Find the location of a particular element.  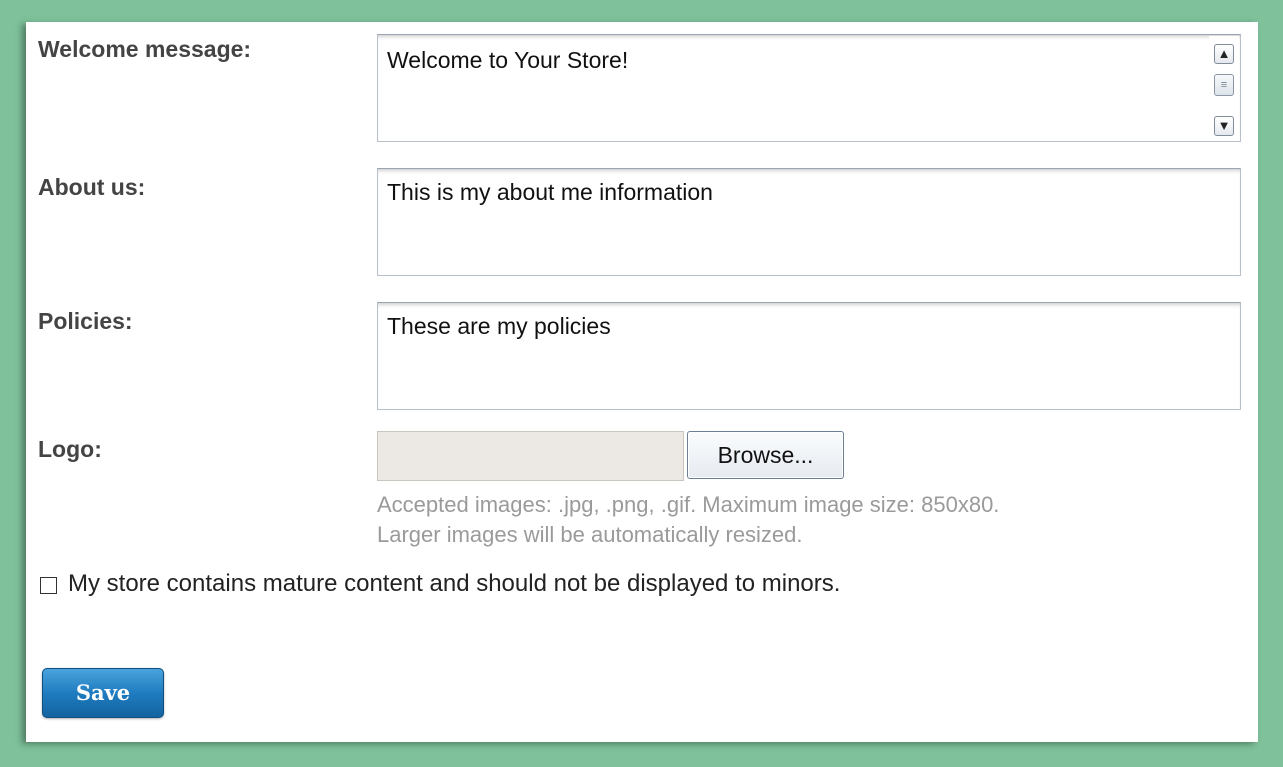

about-us-value: This is my about me information is located at coordinates (550, 192).